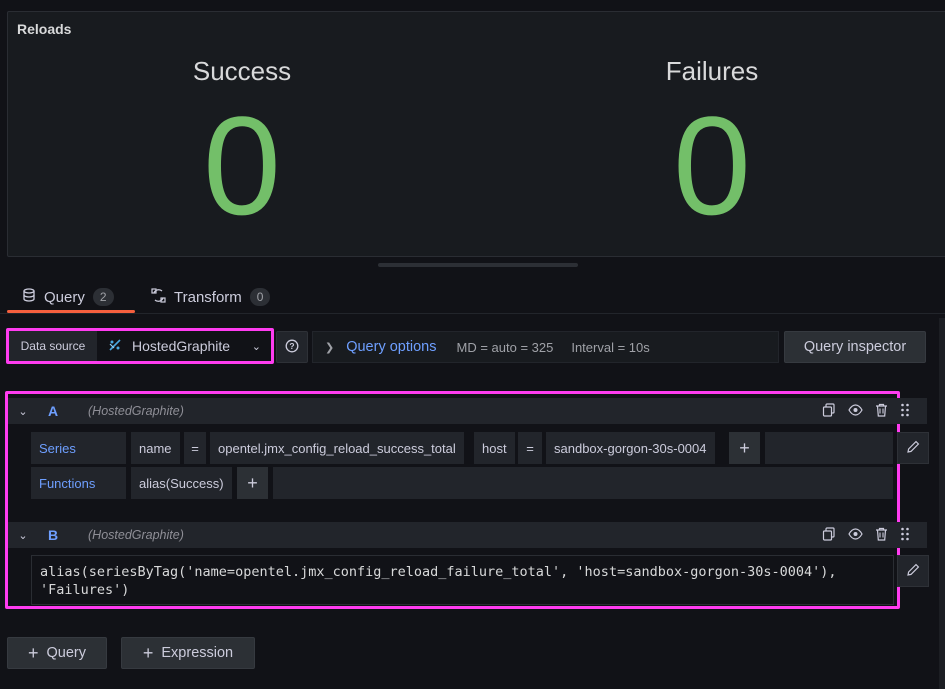  Describe the element at coordinates (866, 535) in the screenshot. I see `query-actions-b` at that location.